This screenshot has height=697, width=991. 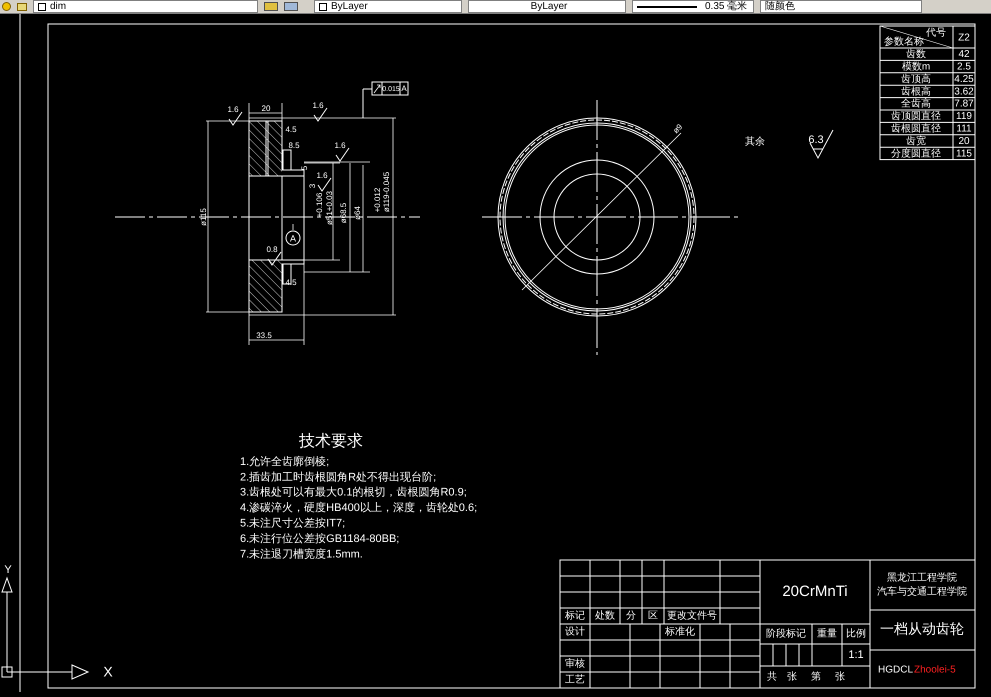 I want to click on requirement-text: 5.未注尺寸公差按IT7;, so click(x=293, y=524).